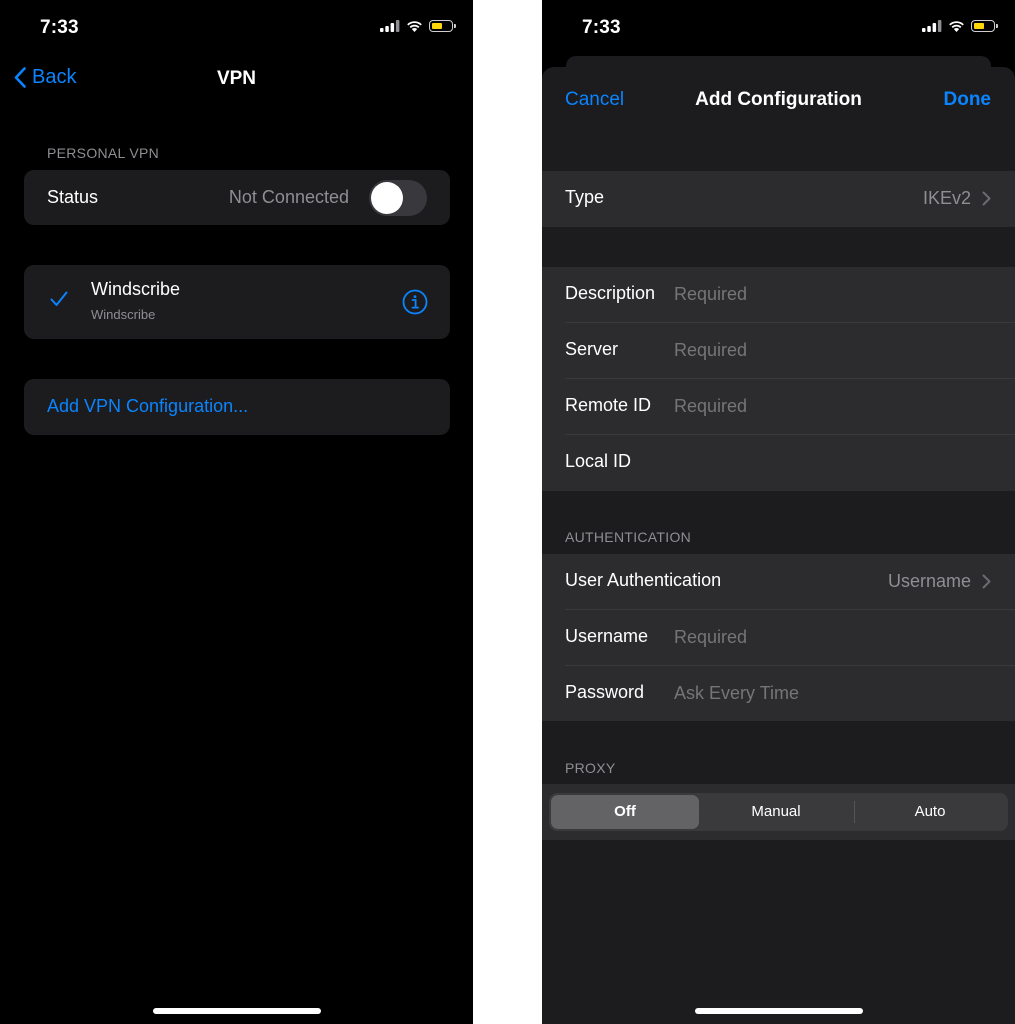 This screenshot has height=1024, width=1015. What do you see at coordinates (824, 294) in the screenshot?
I see `description-input` at bounding box center [824, 294].